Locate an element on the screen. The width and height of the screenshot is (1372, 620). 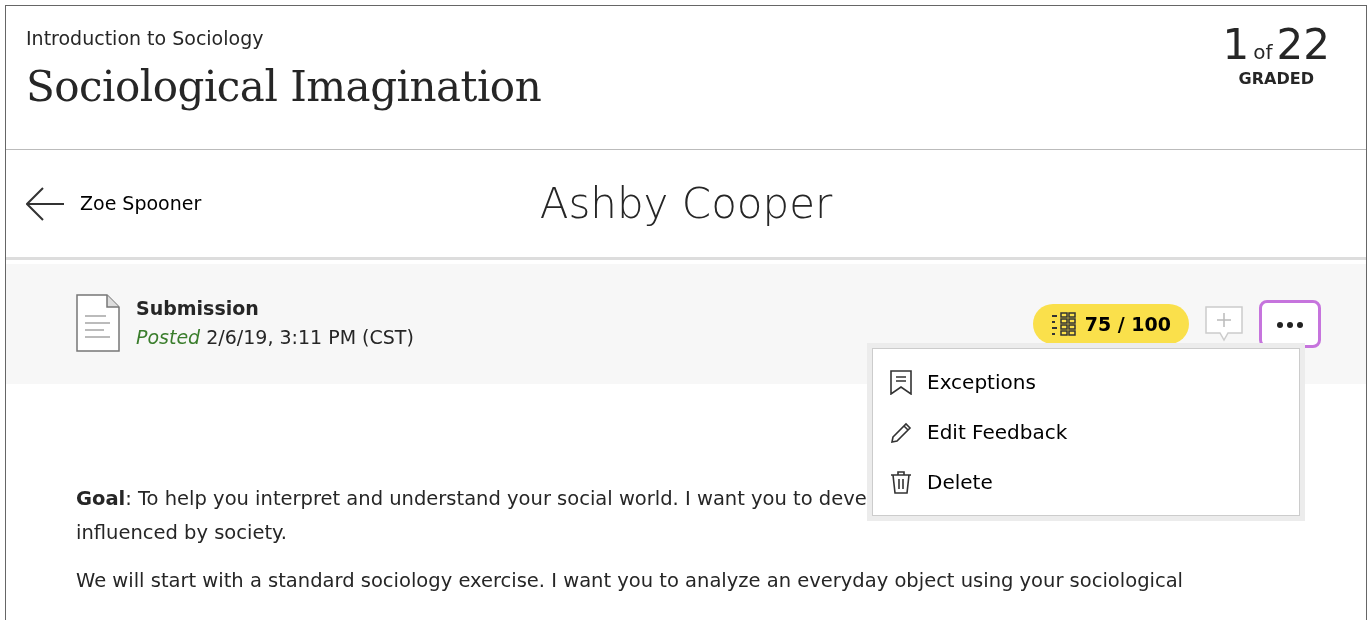
student-name: Ashby Cooper is located at coordinates (686, 204).